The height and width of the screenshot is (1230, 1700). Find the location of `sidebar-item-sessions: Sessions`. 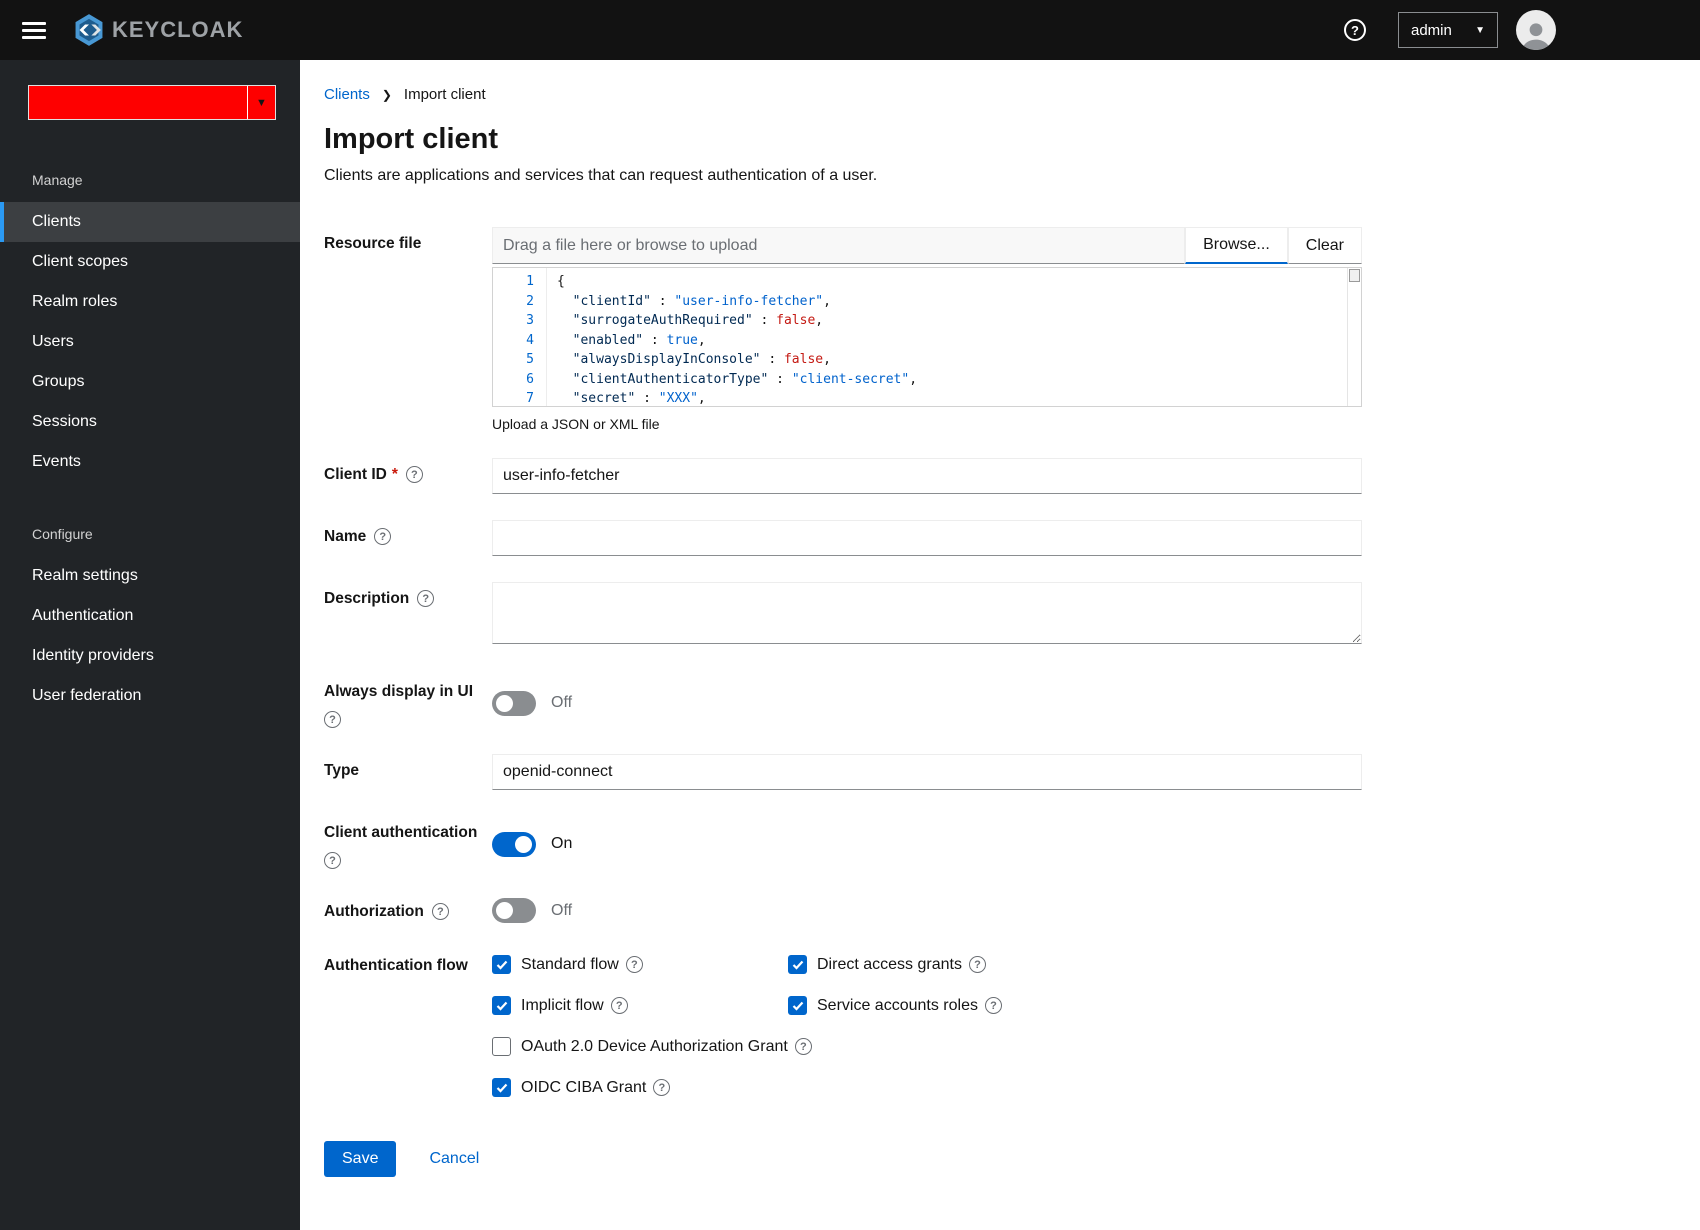

sidebar-item-sessions: Sessions is located at coordinates (150, 422).